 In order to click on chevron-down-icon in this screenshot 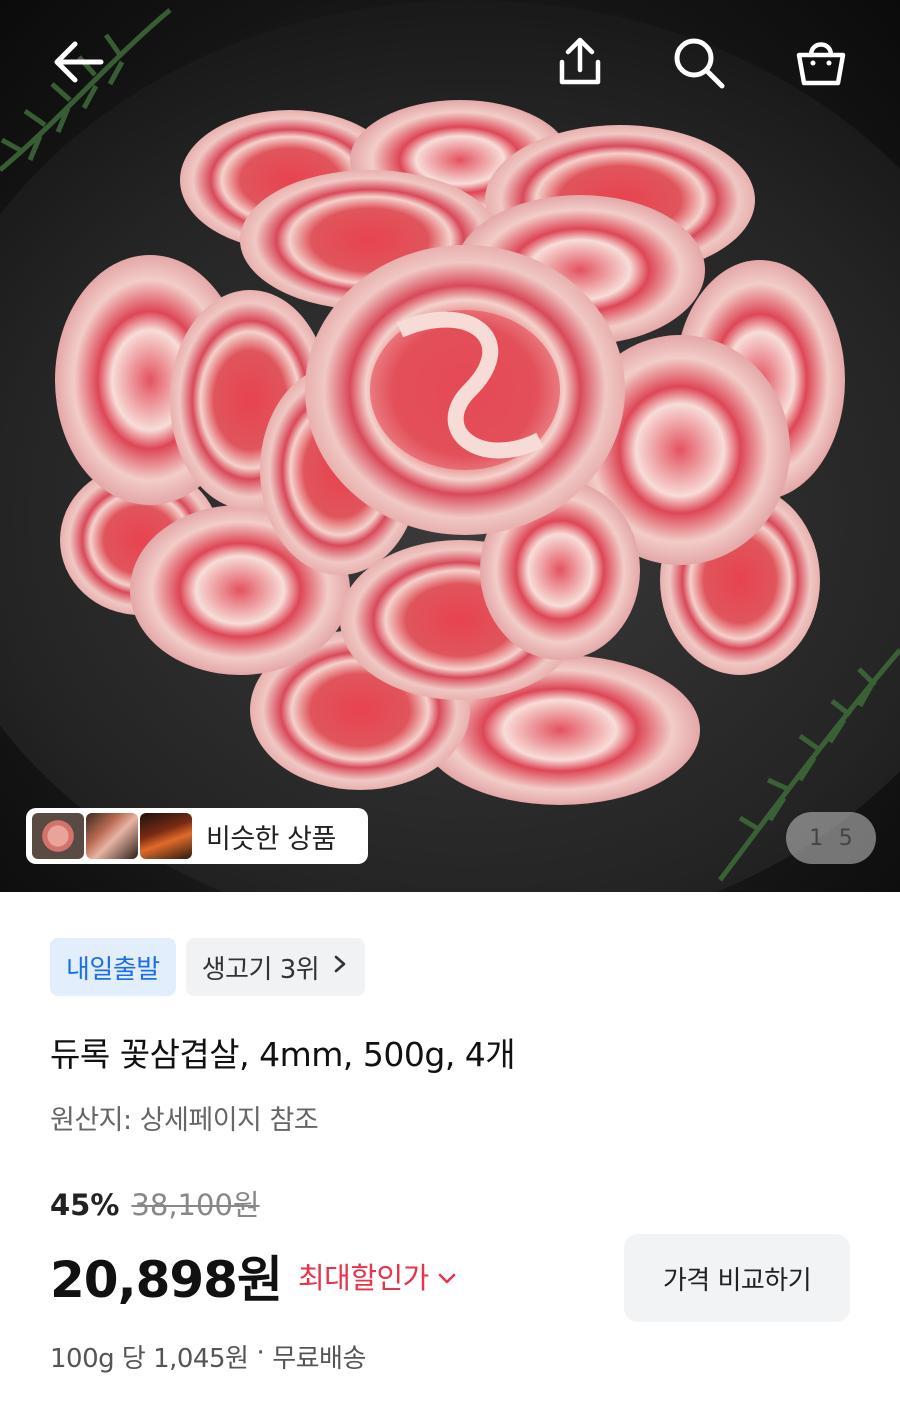, I will do `click(447, 1276)`.